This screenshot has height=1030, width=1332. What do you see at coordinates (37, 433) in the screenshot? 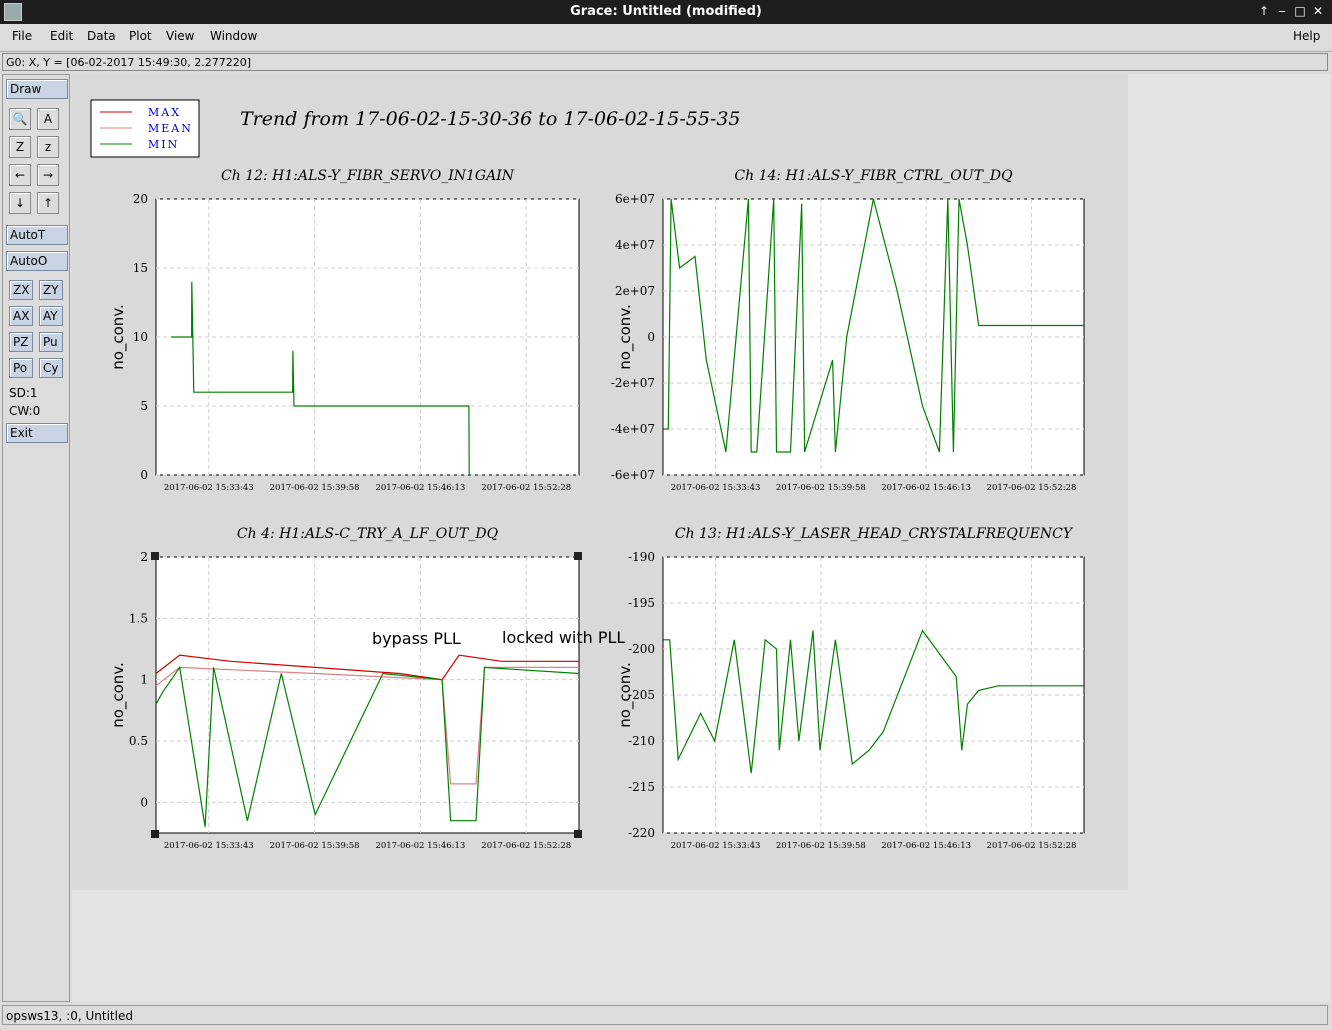
I see `exit-button: Exit` at bounding box center [37, 433].